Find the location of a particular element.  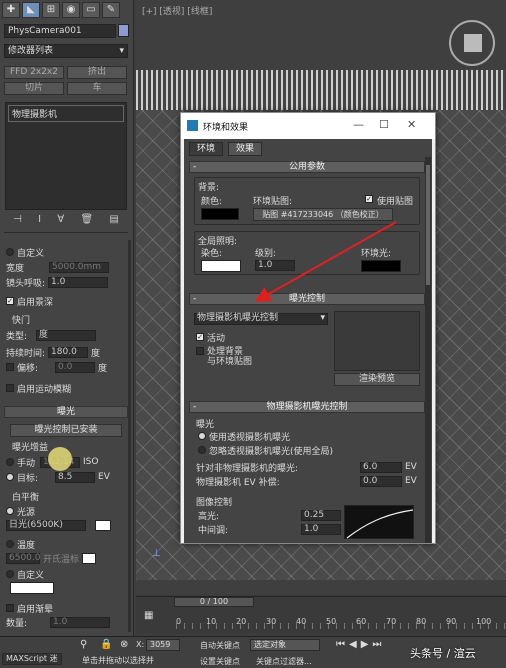

exposure-control-rollout: - 曝光控制 is located at coordinates (307, 299).